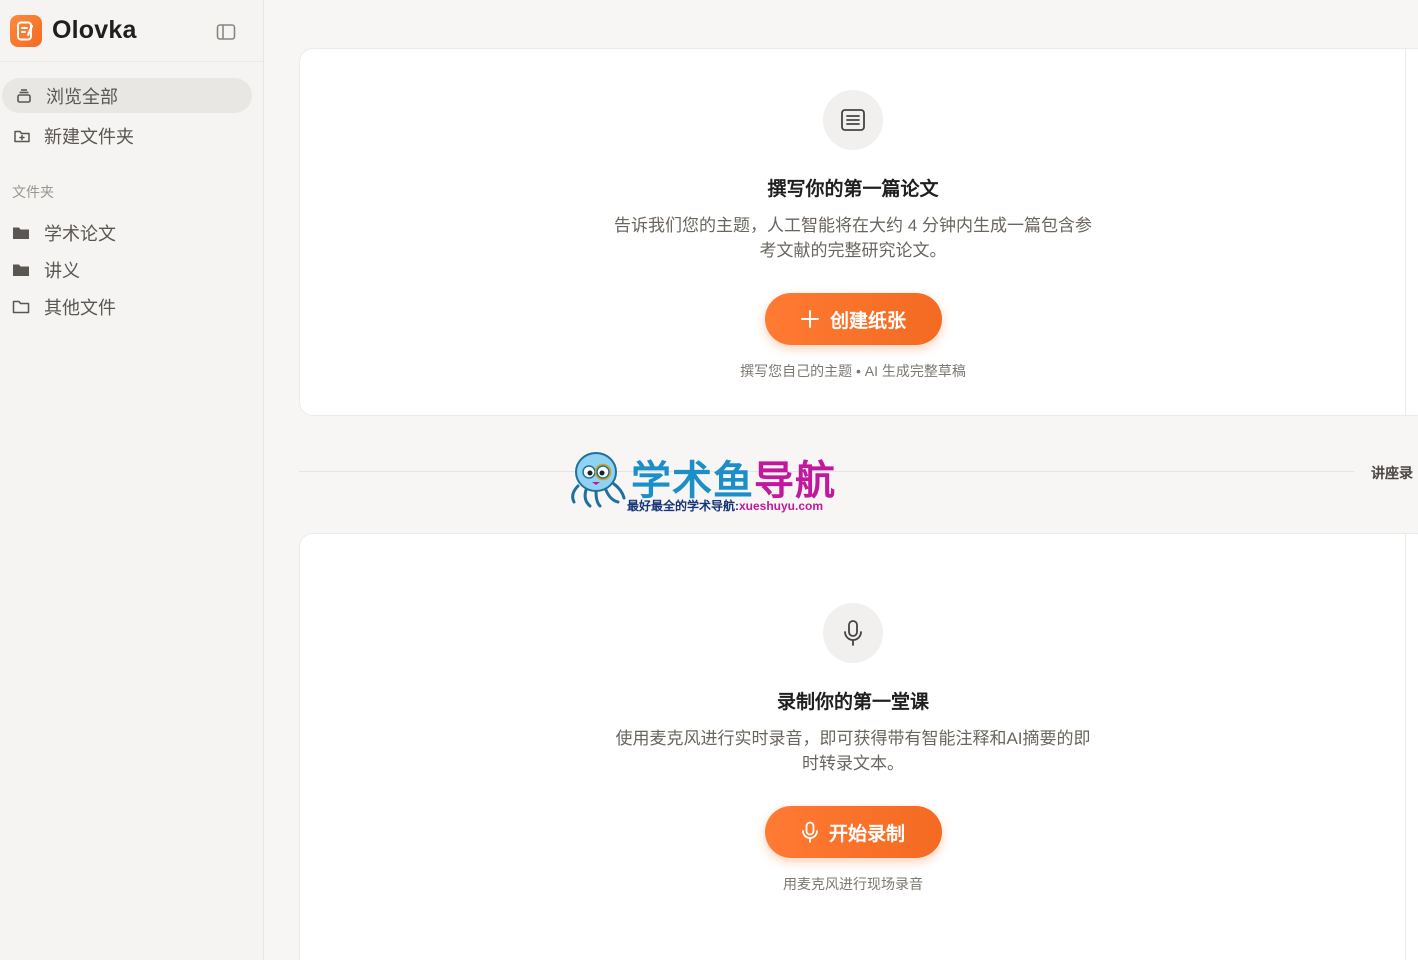  Describe the element at coordinates (598, 480) in the screenshot. I see `octopus-mascot-icon` at that location.